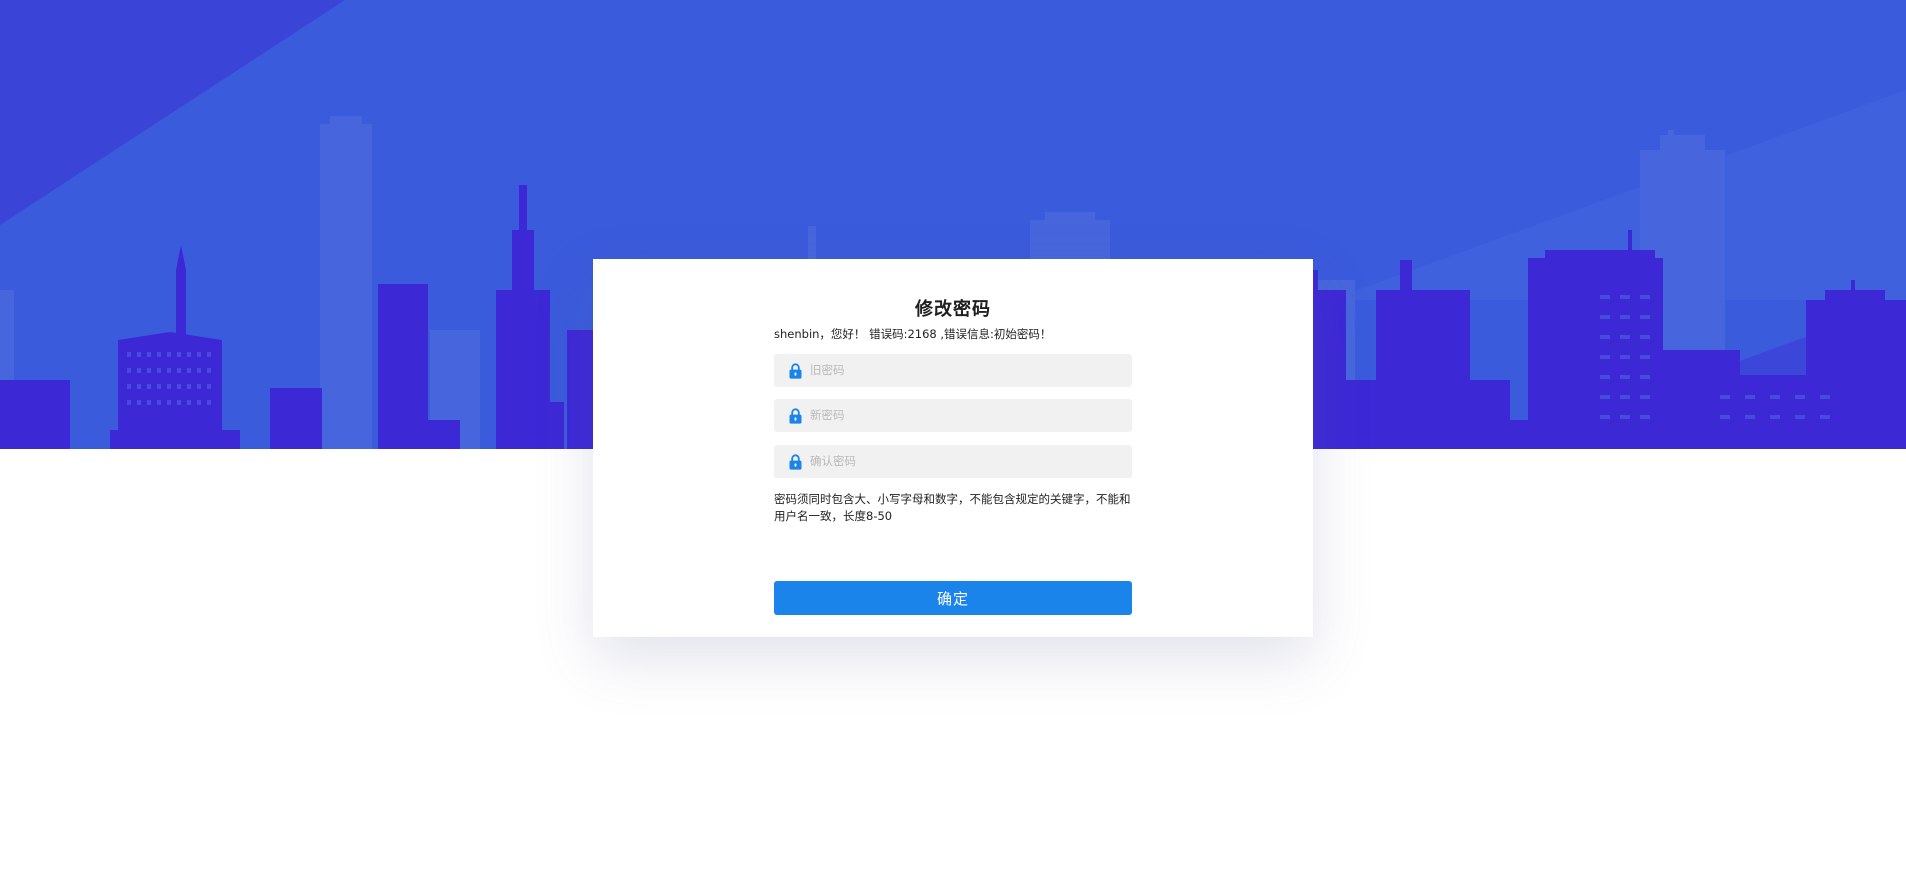 The image size is (1906, 896). What do you see at coordinates (965, 461) in the screenshot?
I see `confirm-password-input` at bounding box center [965, 461].